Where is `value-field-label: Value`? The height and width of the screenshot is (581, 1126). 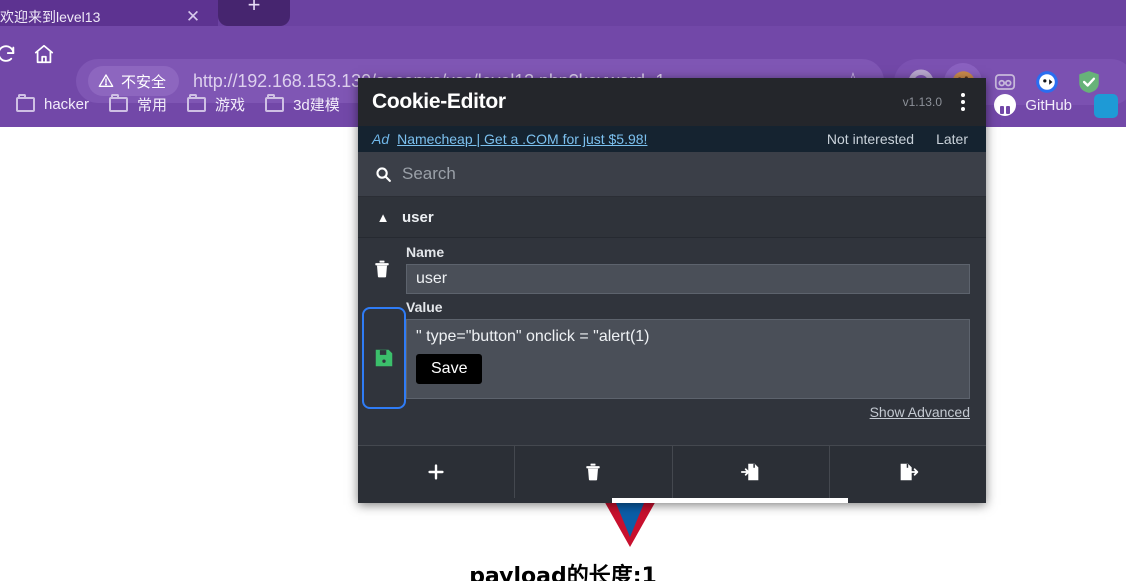
value-field-label: Value is located at coordinates (424, 307).